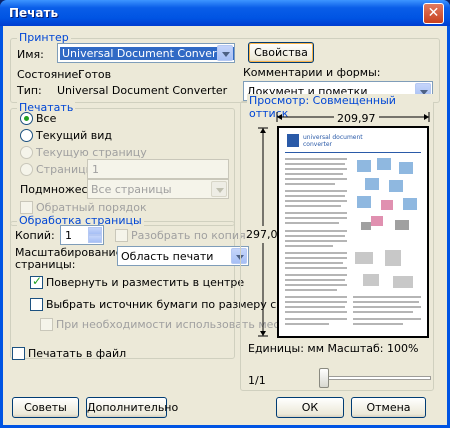  Describe the element at coordinates (317, 144) in the screenshot. I see `logo-text-line2: converter` at that location.